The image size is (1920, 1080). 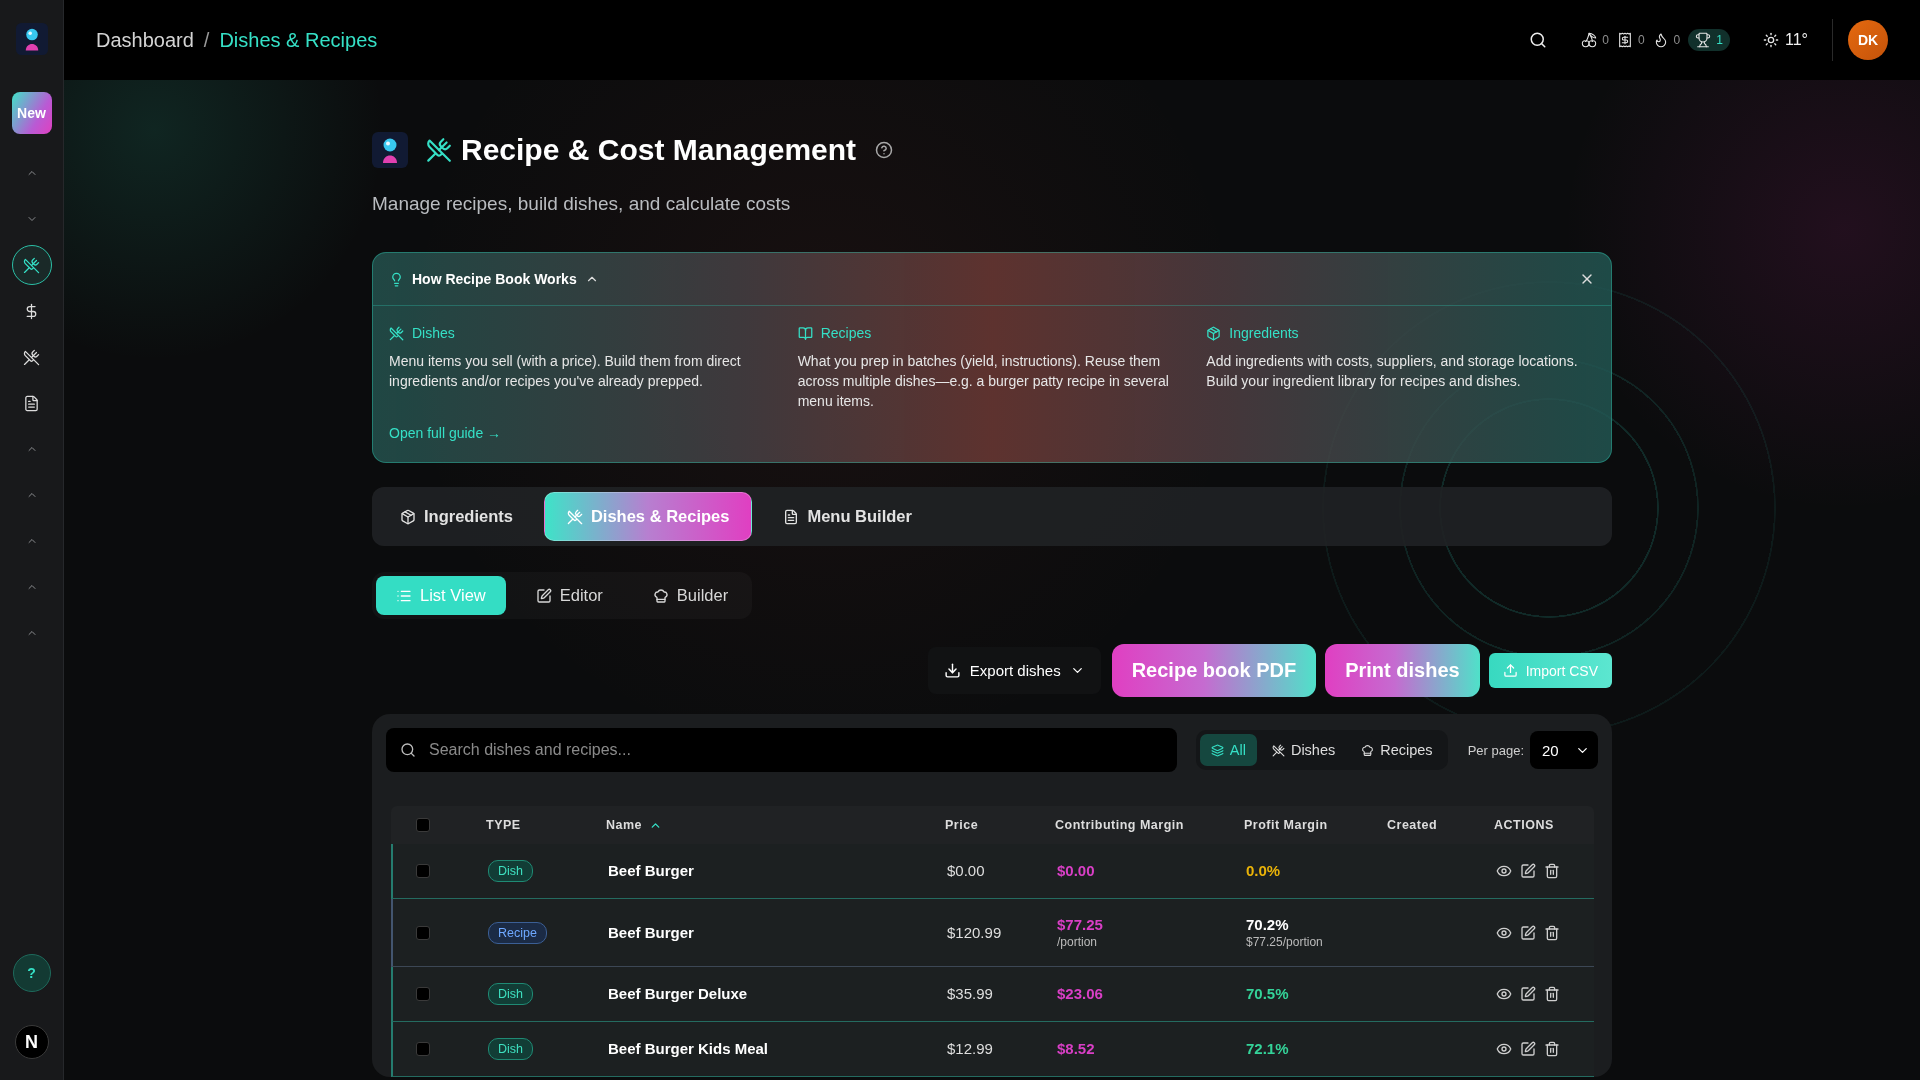 What do you see at coordinates (1719, 40) in the screenshot?
I see `stat-count: 1` at bounding box center [1719, 40].